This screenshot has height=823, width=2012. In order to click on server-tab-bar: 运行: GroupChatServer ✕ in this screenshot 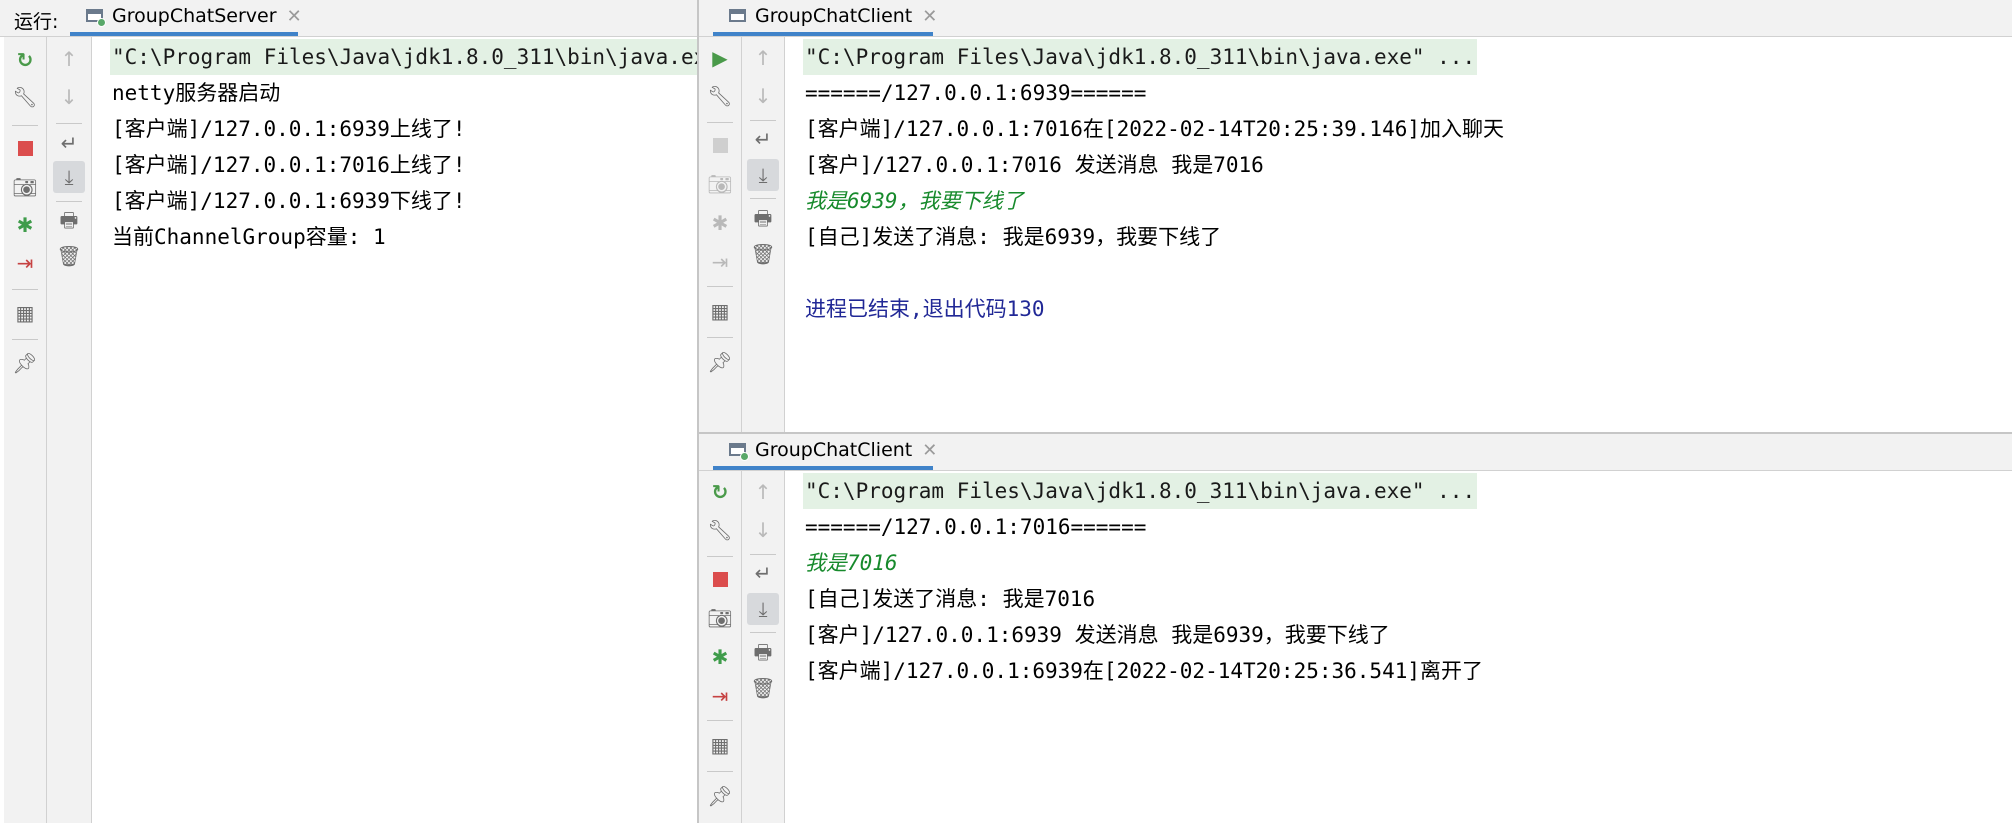, I will do `click(348, 18)`.